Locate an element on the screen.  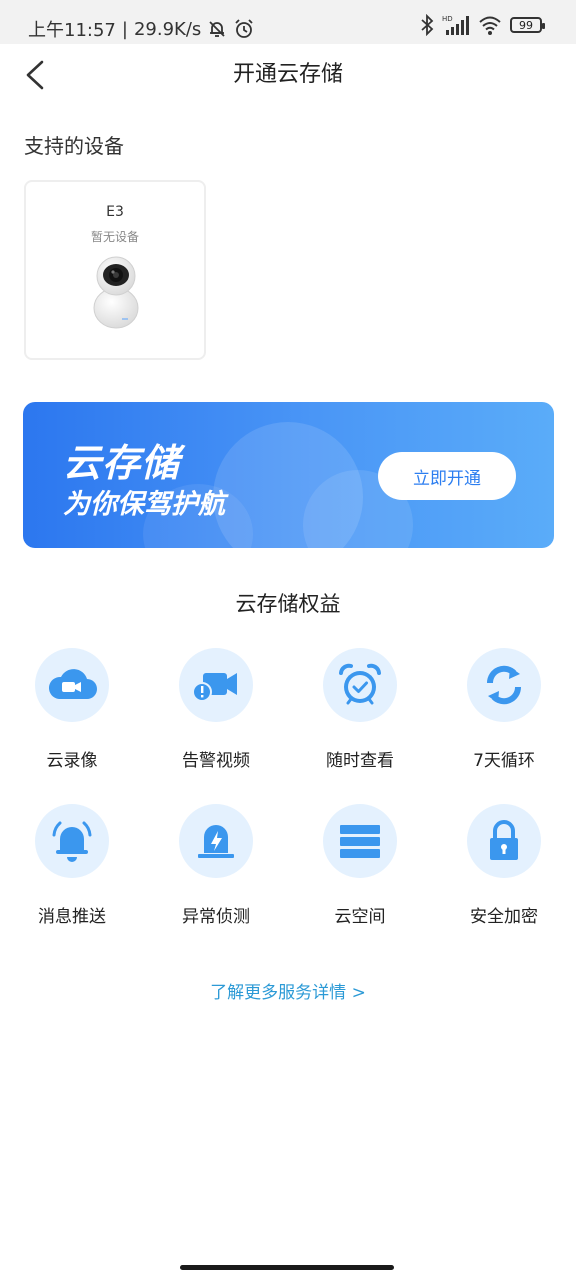
svg-text: HD is located at coordinates (447, 19).